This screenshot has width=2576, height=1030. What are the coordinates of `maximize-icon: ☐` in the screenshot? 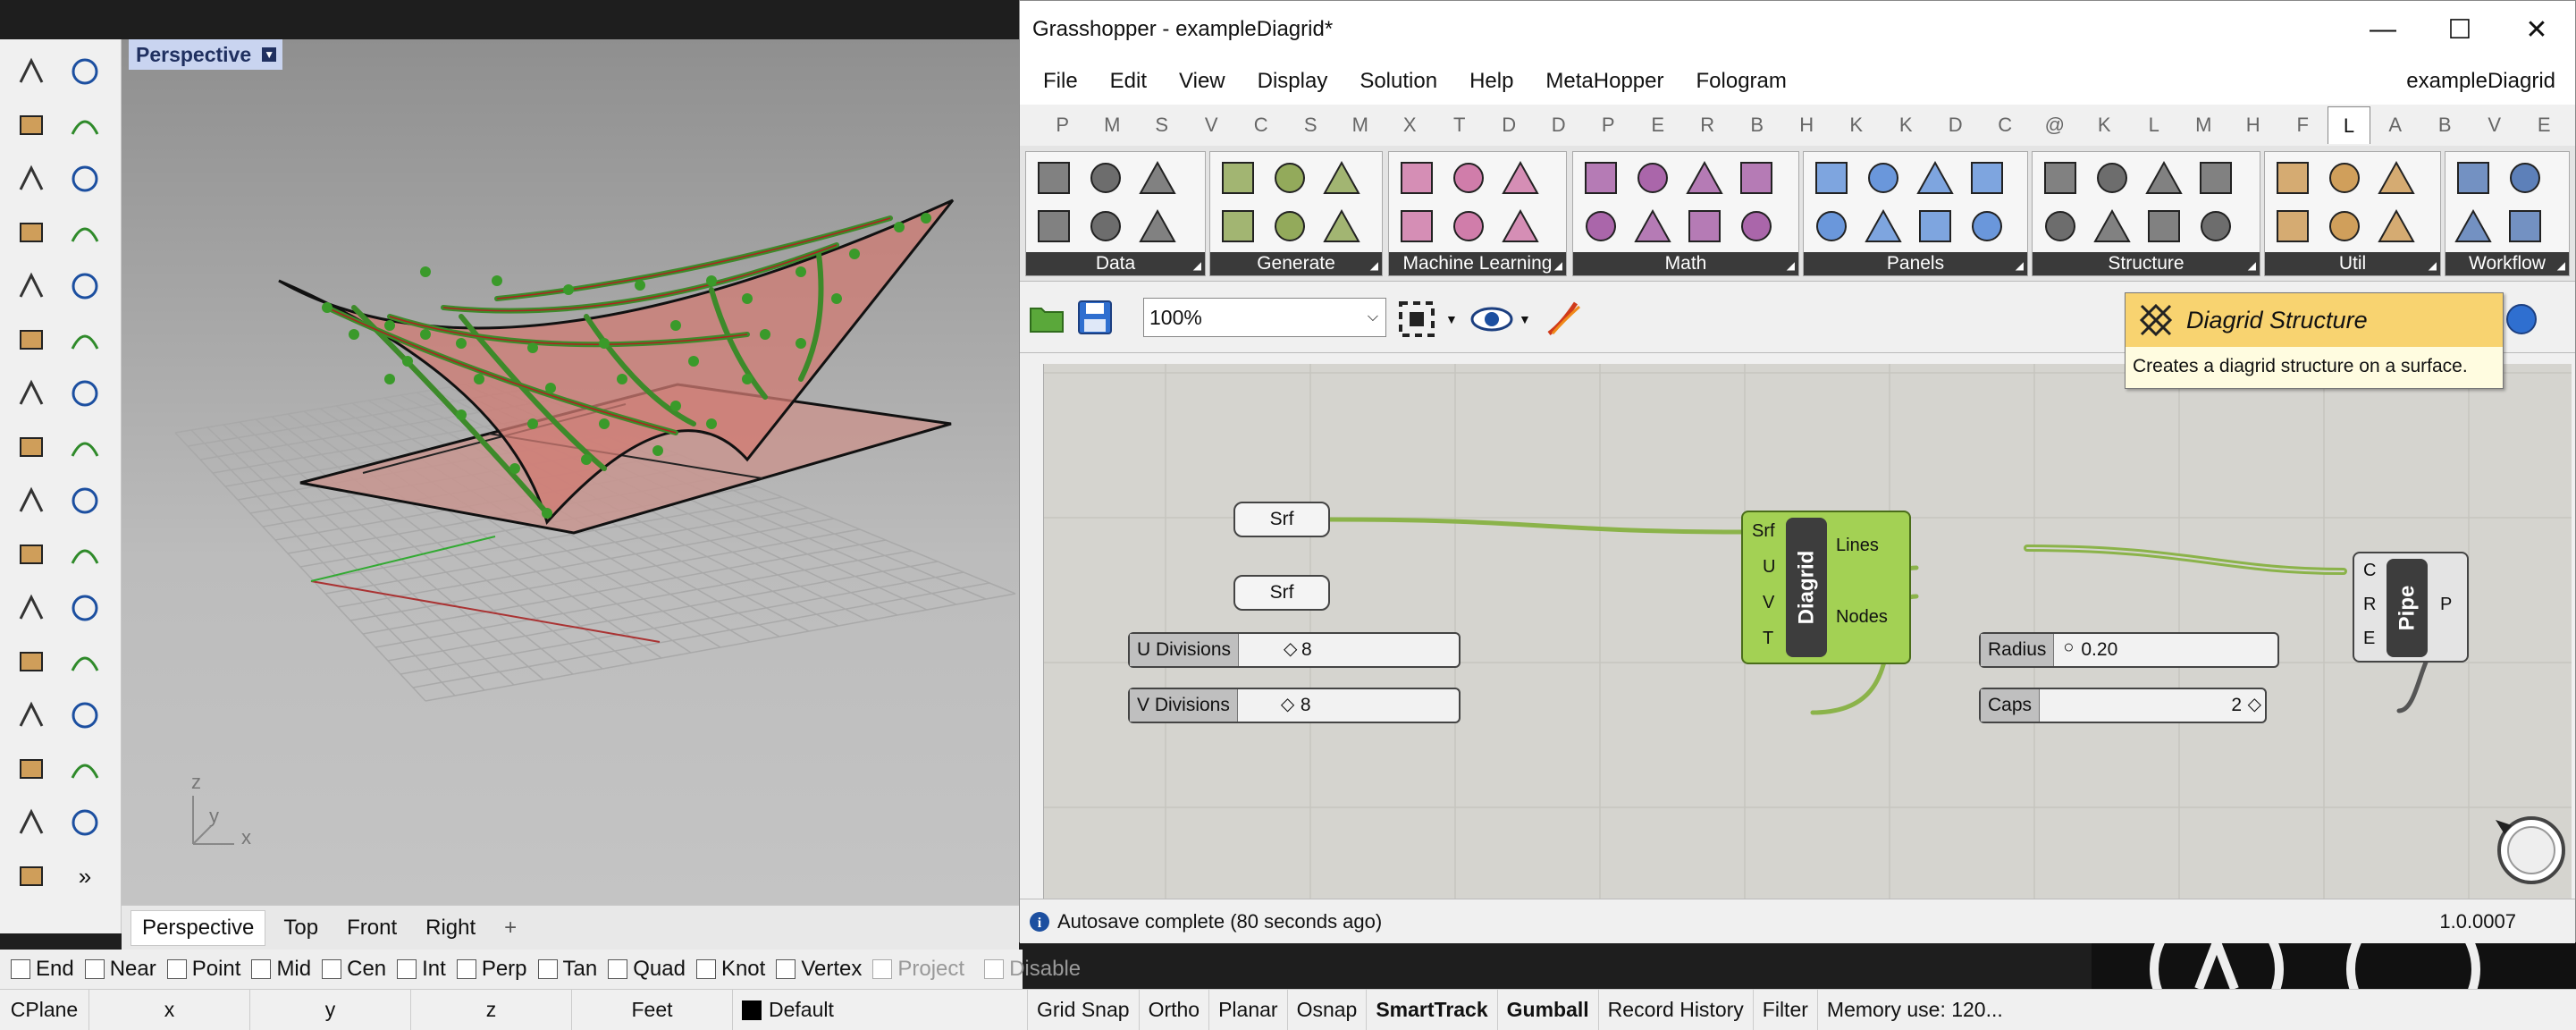 It's located at (2460, 29).